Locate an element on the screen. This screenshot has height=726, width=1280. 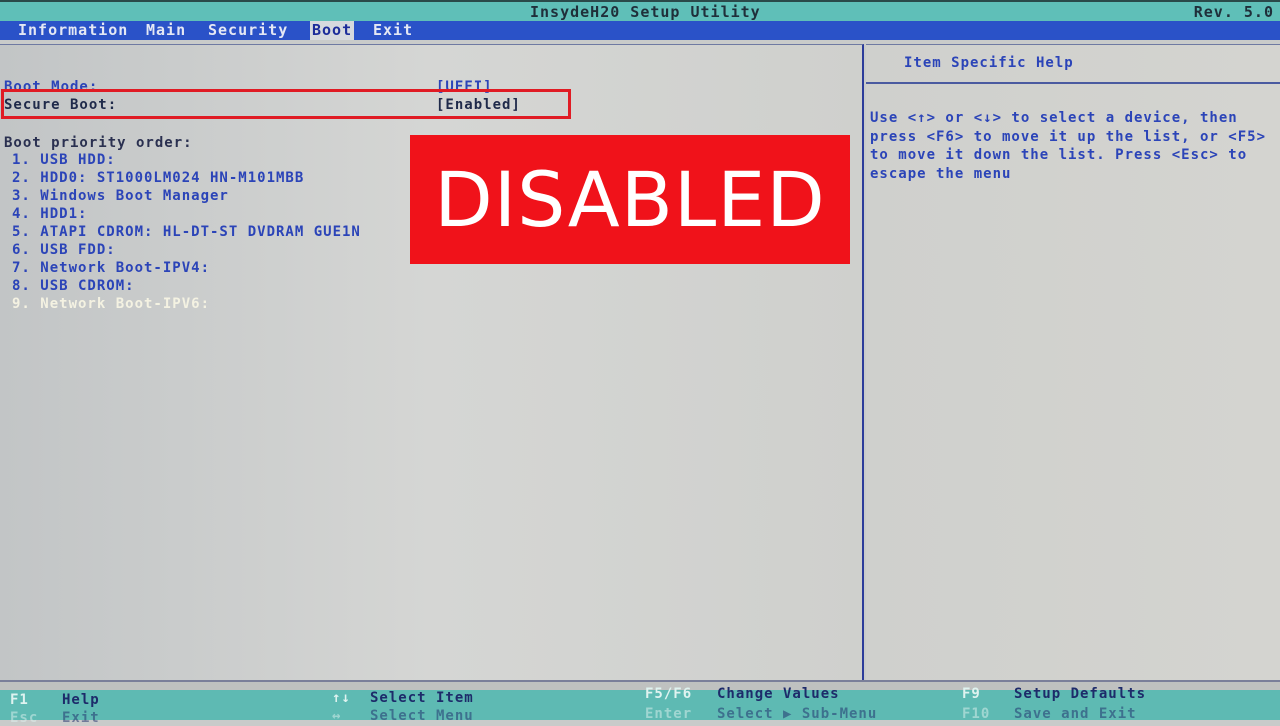
disabled-banner: DISABLED is located at coordinates (630, 199).